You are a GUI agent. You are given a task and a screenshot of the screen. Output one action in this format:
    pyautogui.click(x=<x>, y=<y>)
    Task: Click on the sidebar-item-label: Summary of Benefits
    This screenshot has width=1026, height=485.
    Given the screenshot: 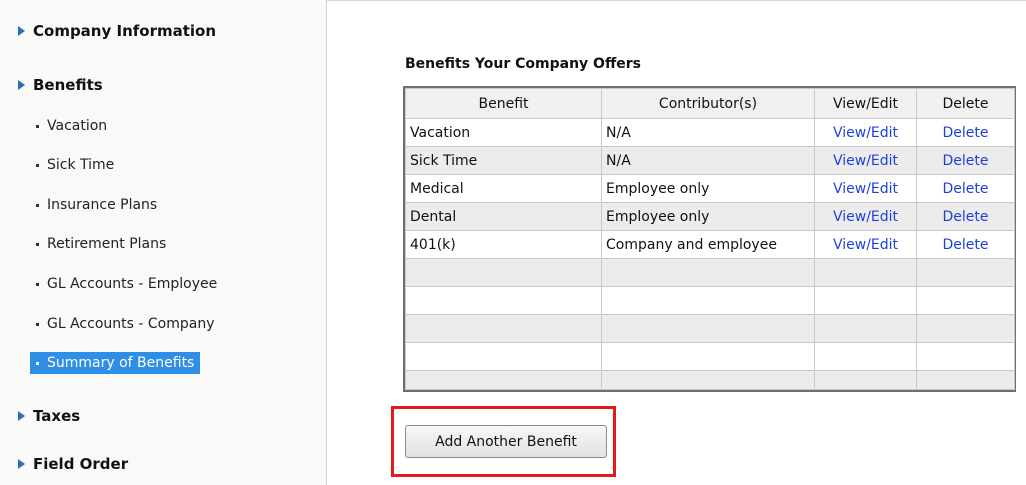 What is the action you would take?
    pyautogui.click(x=121, y=363)
    